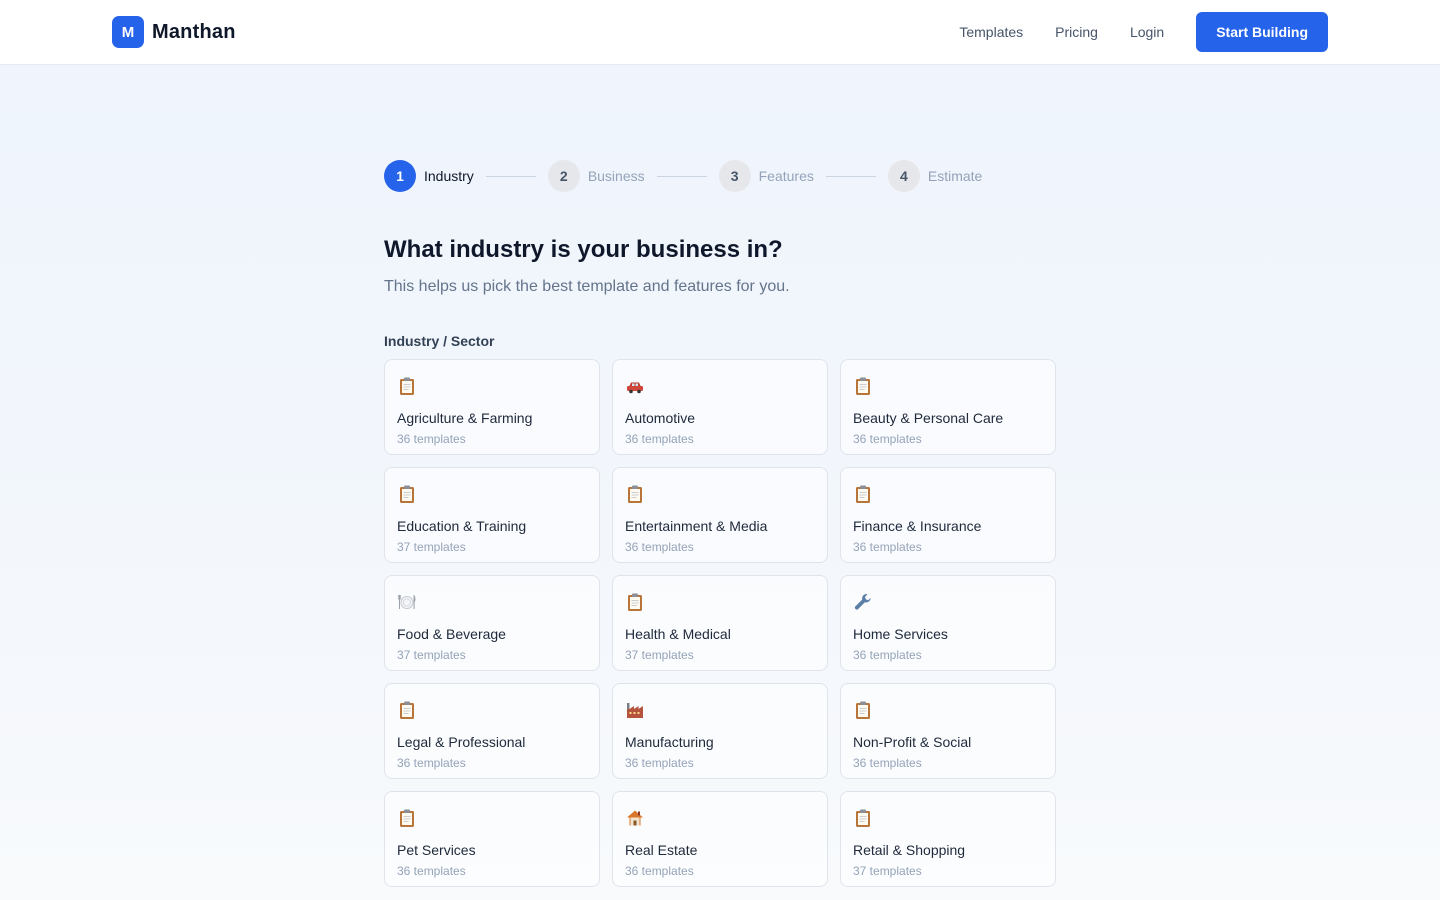 The width and height of the screenshot is (1440, 900). I want to click on start-building-button: Start Building, so click(1262, 32).